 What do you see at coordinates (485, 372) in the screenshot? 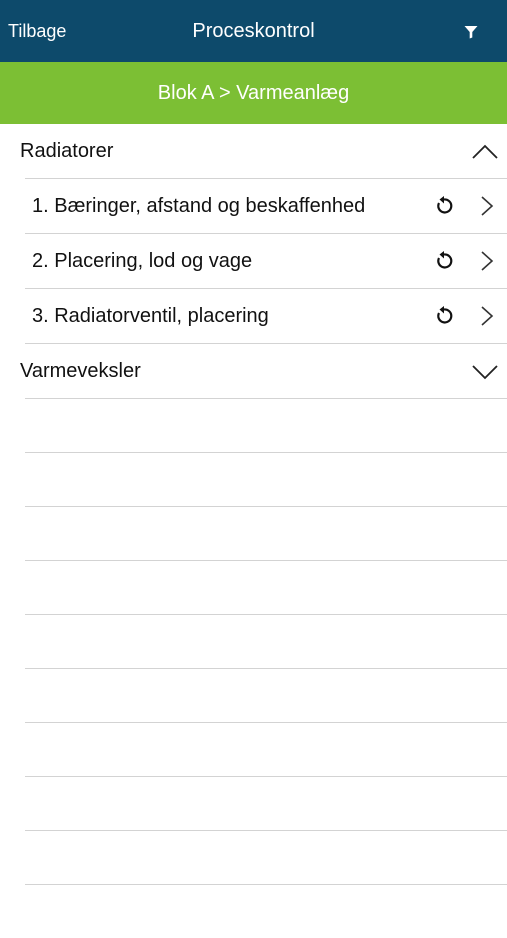
I see `chevron-down-icon` at bounding box center [485, 372].